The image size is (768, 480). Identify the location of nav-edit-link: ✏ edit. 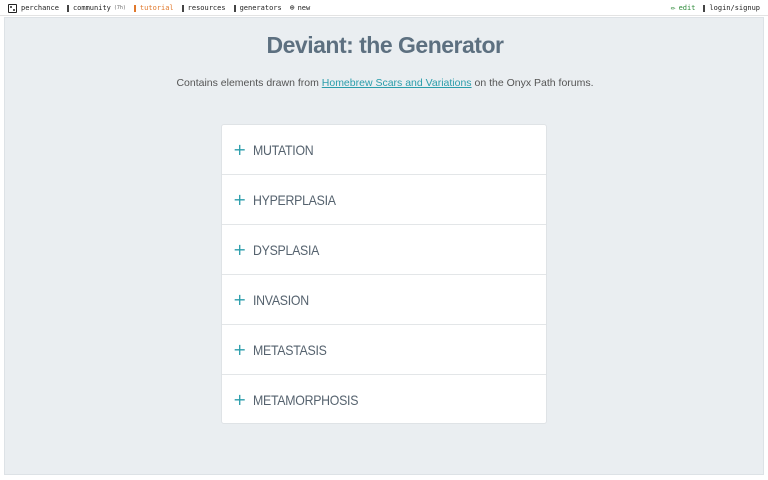
(683, 8).